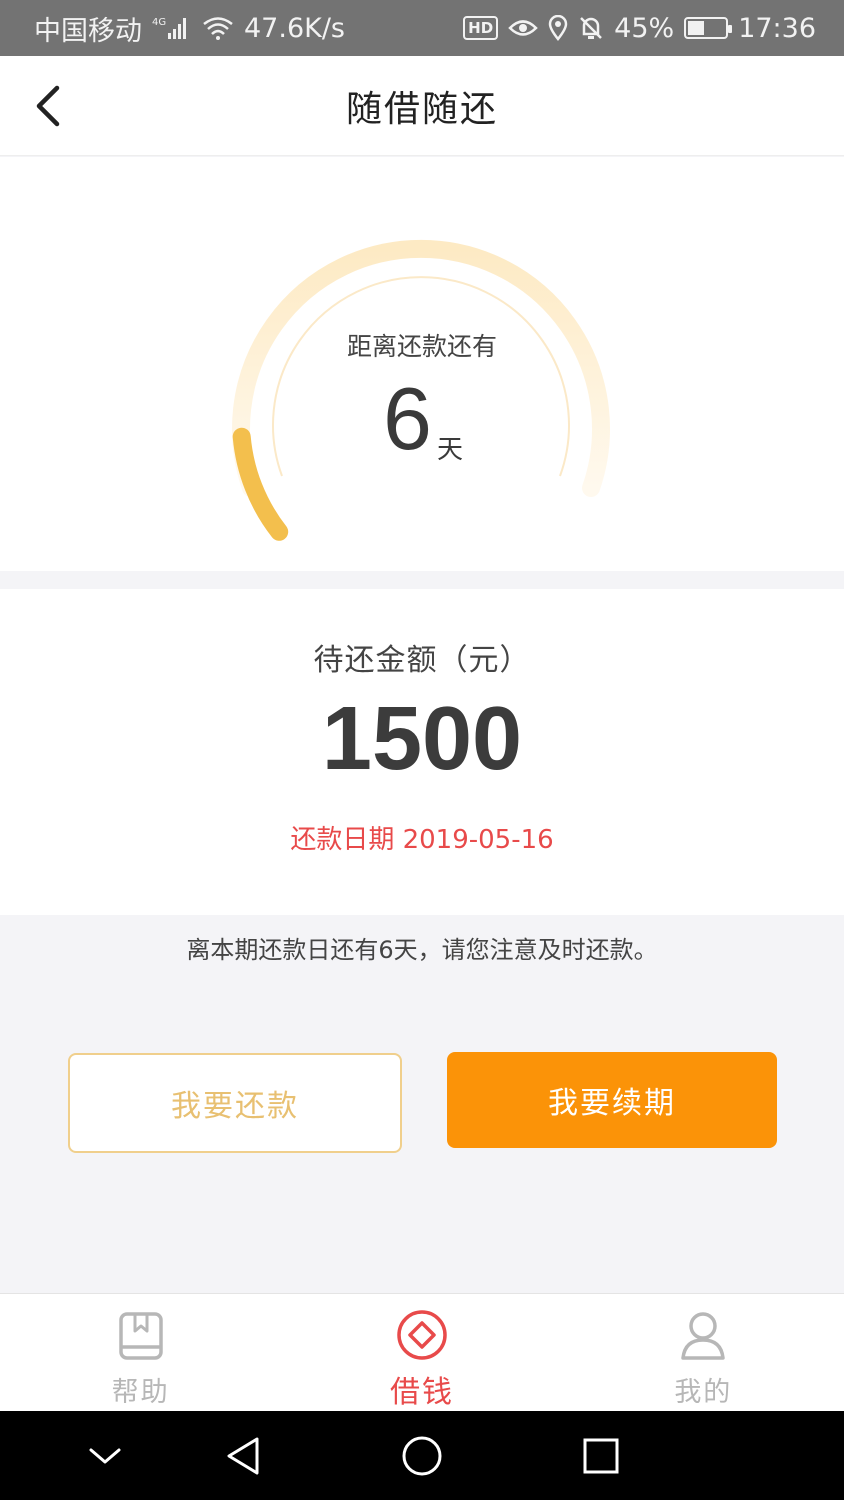  I want to click on signal-icon: 4G, so click(172, 28).